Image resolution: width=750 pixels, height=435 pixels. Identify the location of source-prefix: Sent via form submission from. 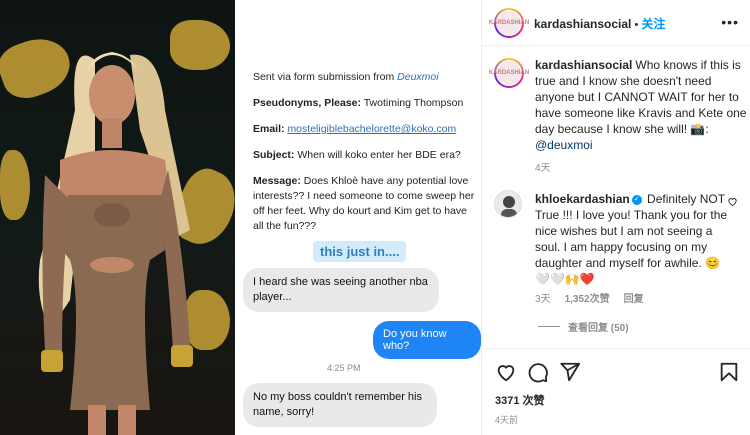
(325, 77).